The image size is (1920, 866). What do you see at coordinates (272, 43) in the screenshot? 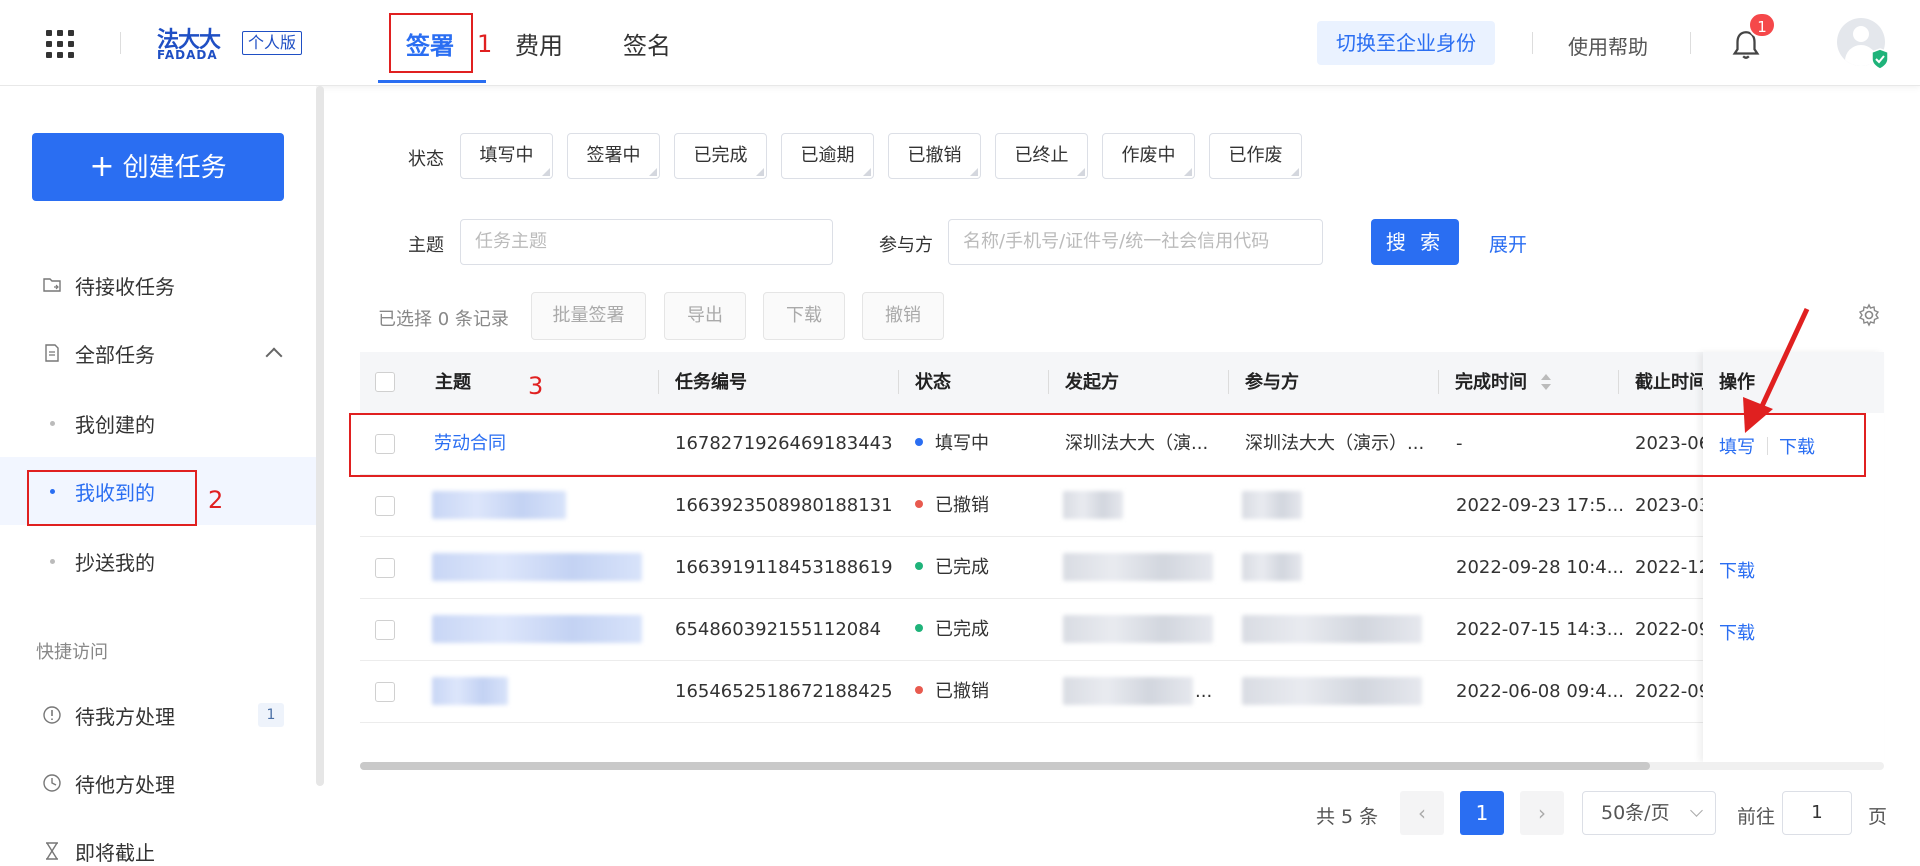
I see `edition-badge: 个人版` at bounding box center [272, 43].